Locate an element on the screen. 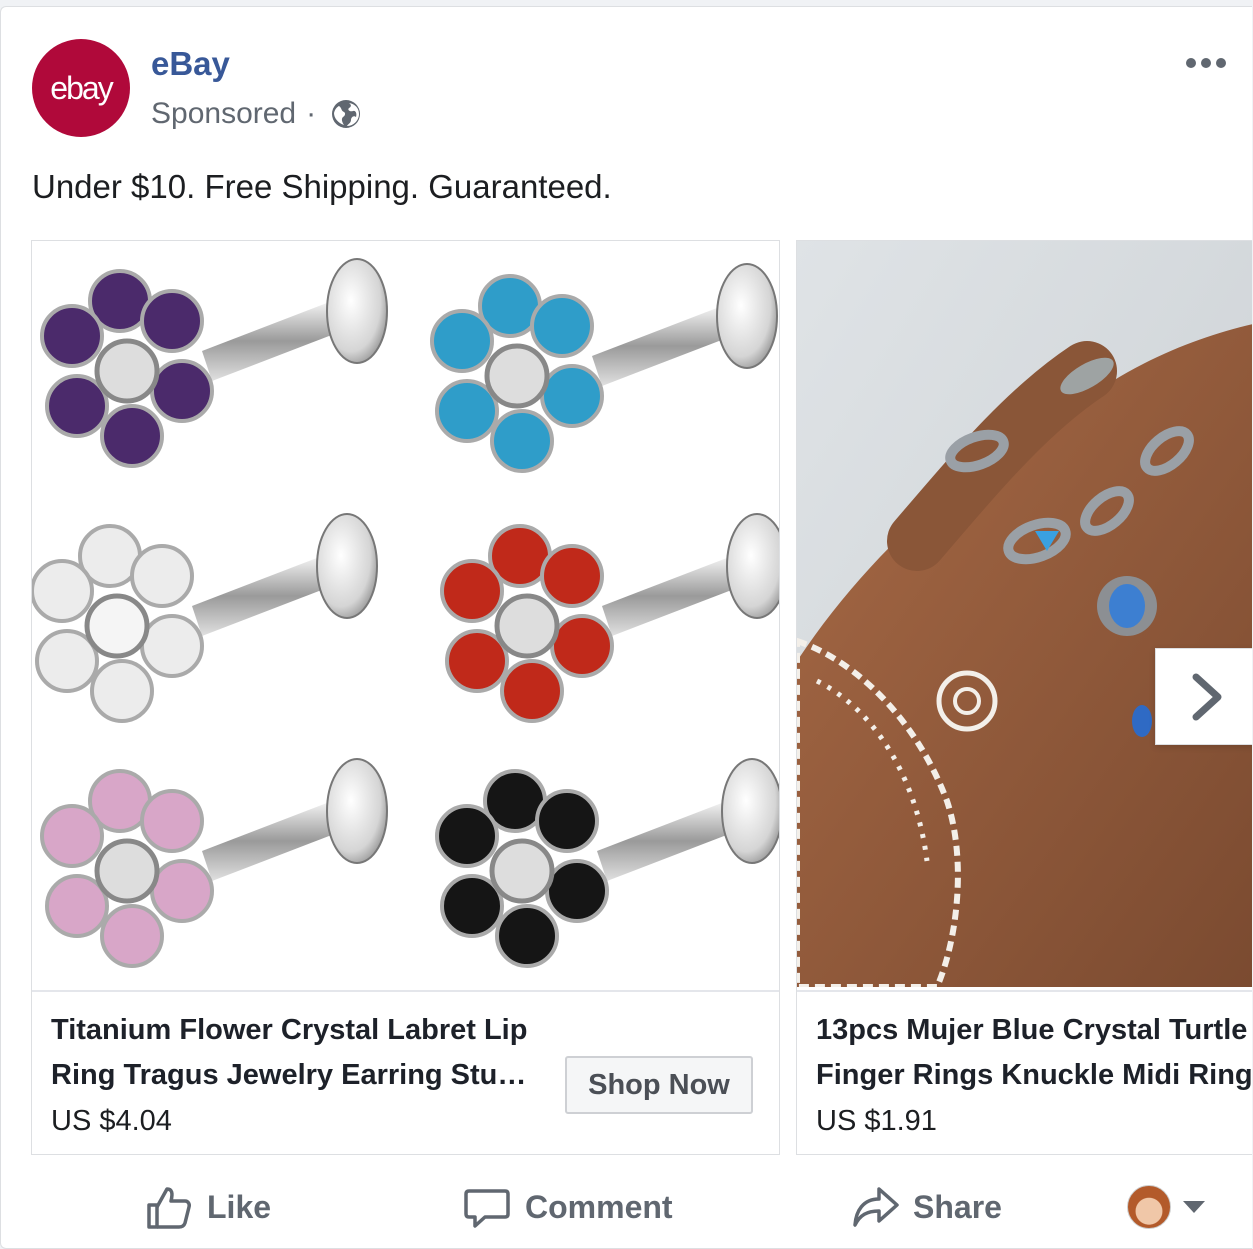  thumbs-up-icon is located at coordinates (169, 1208).